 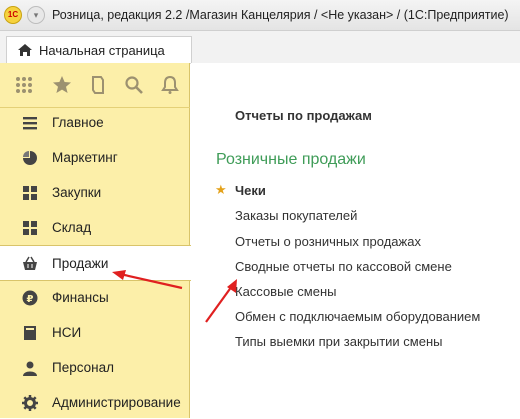 What do you see at coordinates (30, 333) in the screenshot?
I see `book-icon` at bounding box center [30, 333].